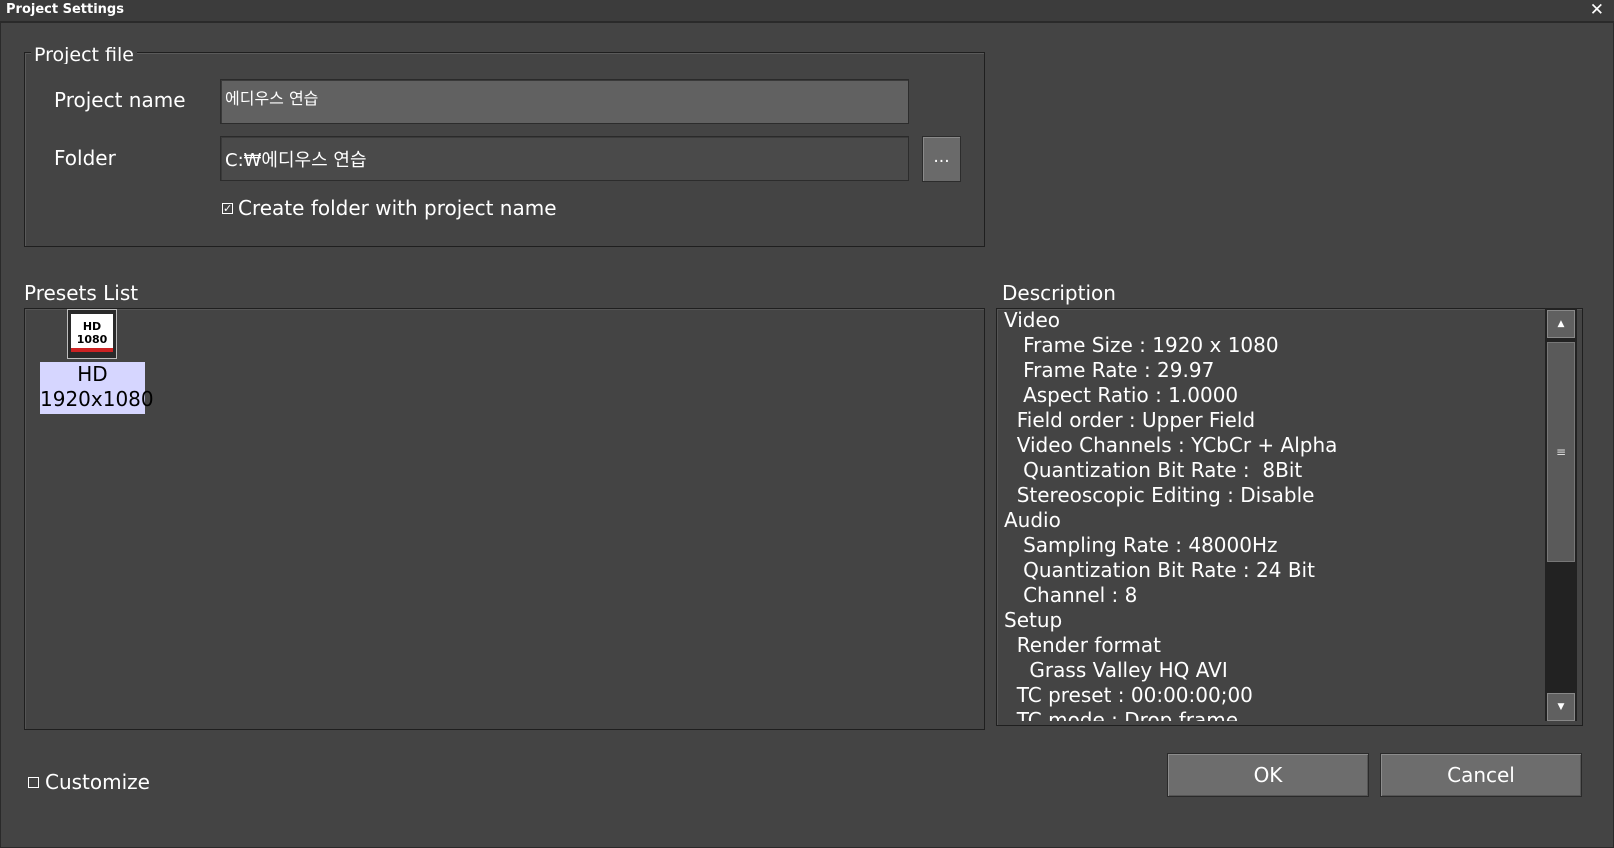  What do you see at coordinates (33, 782) in the screenshot?
I see `customize-checkbox` at bounding box center [33, 782].